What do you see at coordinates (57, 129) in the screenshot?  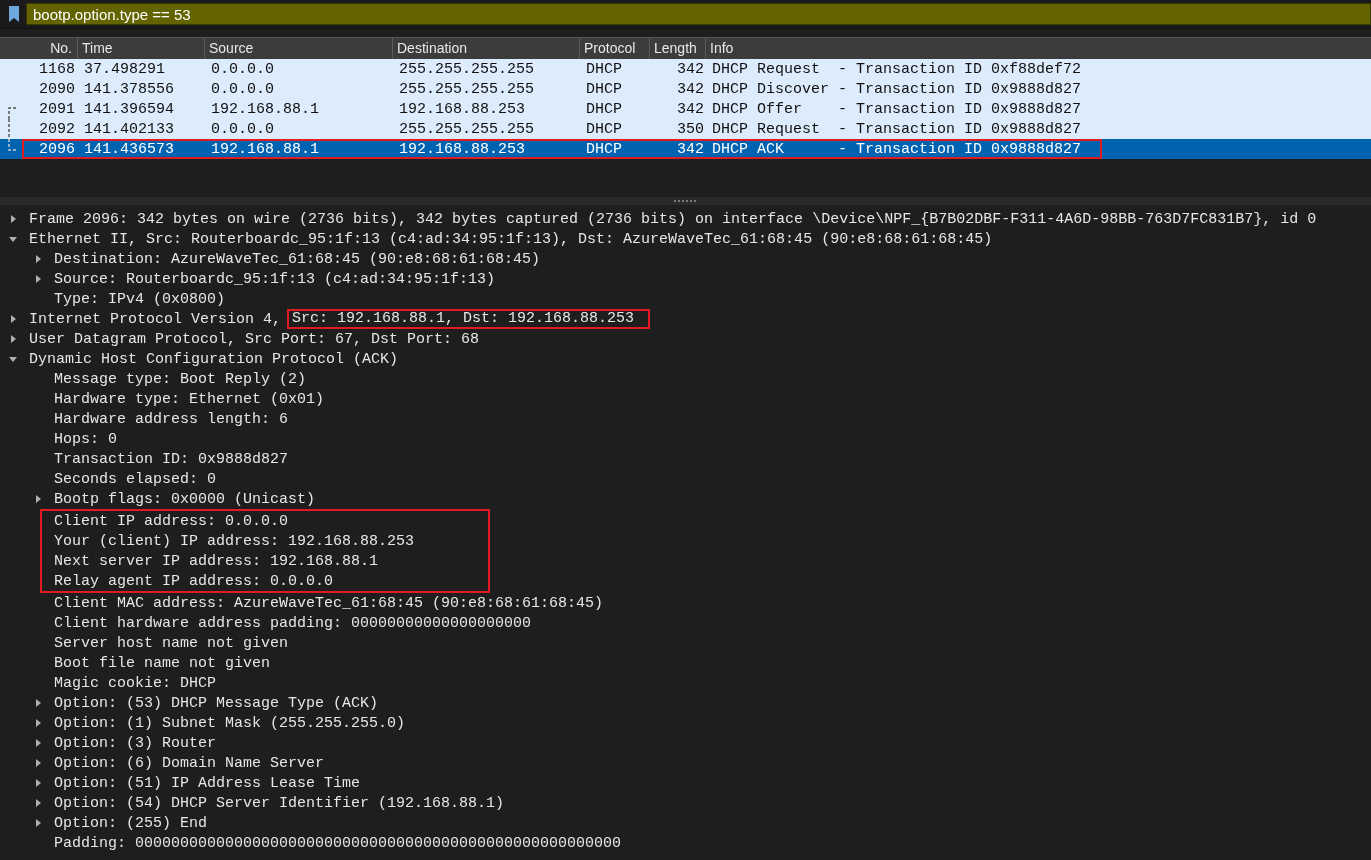 I see `table-cell-text: 2092` at bounding box center [57, 129].